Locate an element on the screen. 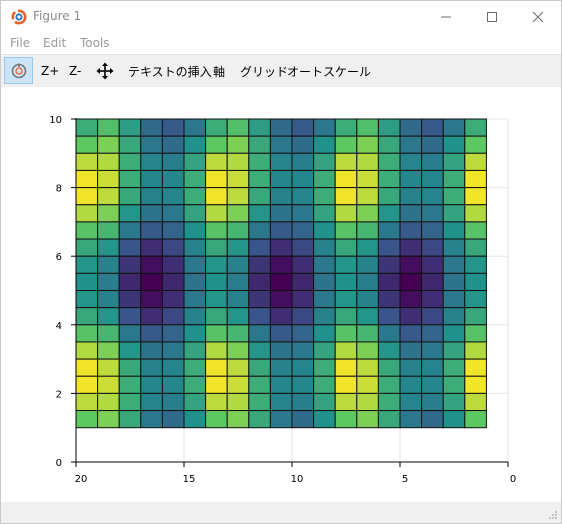 Image resolution: width=562 pixels, height=524 pixels. y-tick-label: 4 is located at coordinates (59, 326).